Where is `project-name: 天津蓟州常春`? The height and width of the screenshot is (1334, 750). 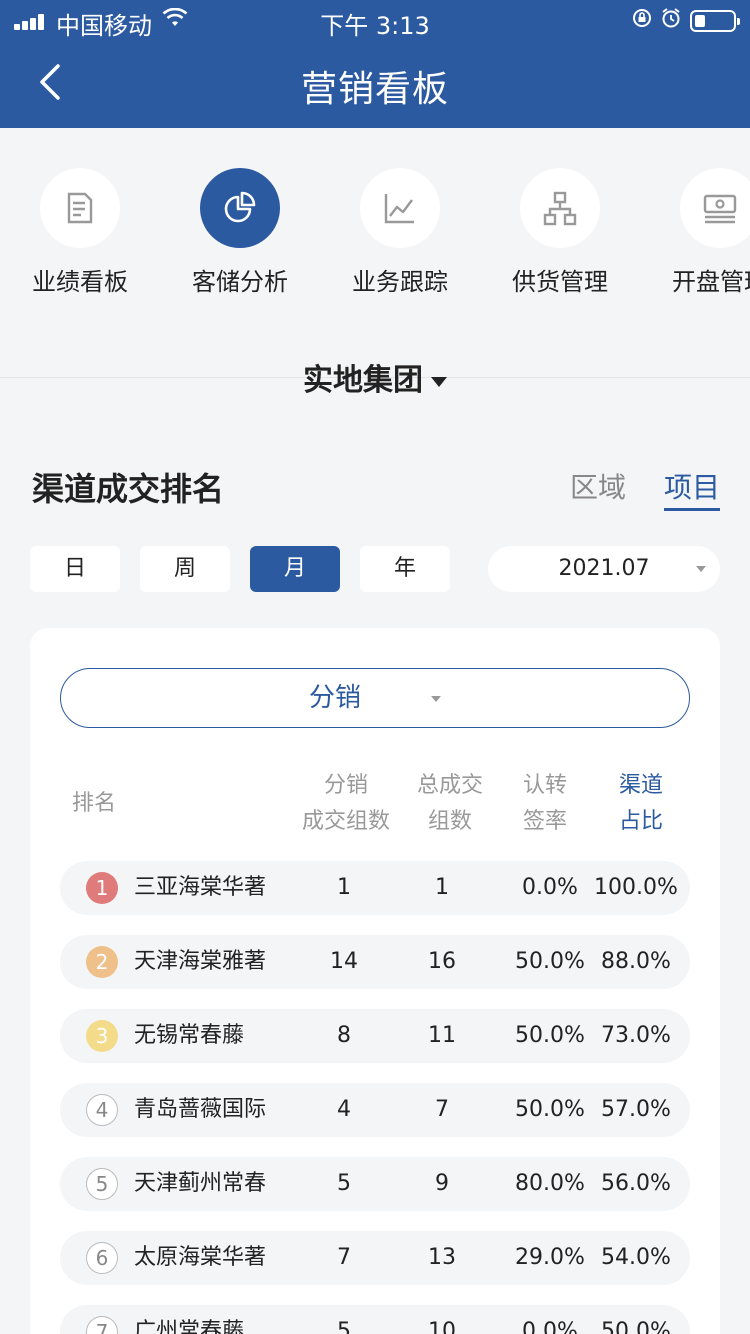 project-name: 天津蓟州常春 is located at coordinates (200, 1183).